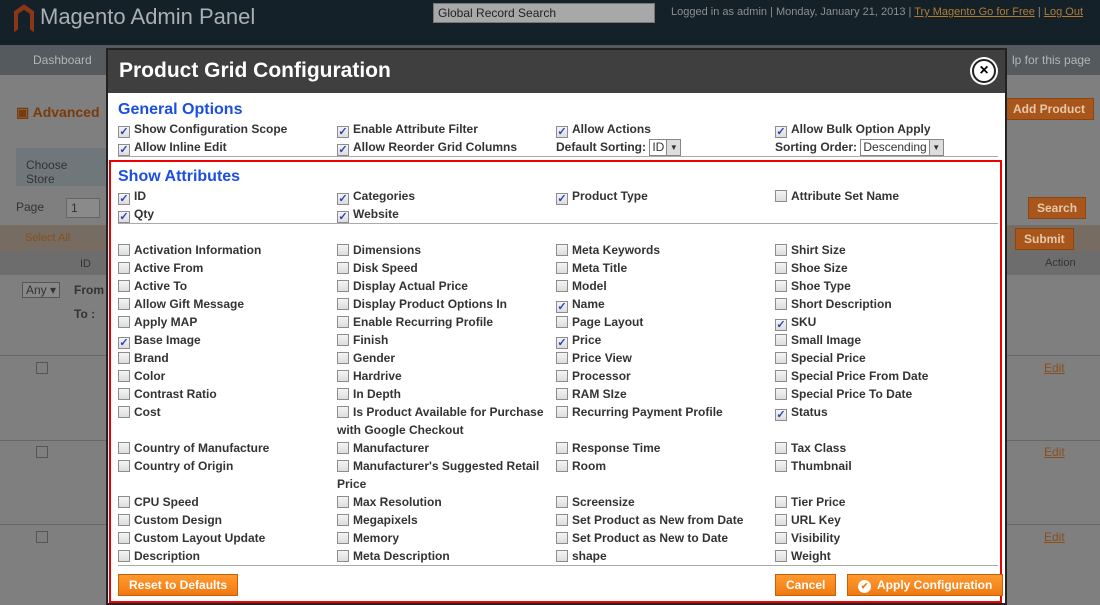  Describe the element at coordinates (881, 421) in the screenshot. I see `attribute-option: ✓ Status` at that location.